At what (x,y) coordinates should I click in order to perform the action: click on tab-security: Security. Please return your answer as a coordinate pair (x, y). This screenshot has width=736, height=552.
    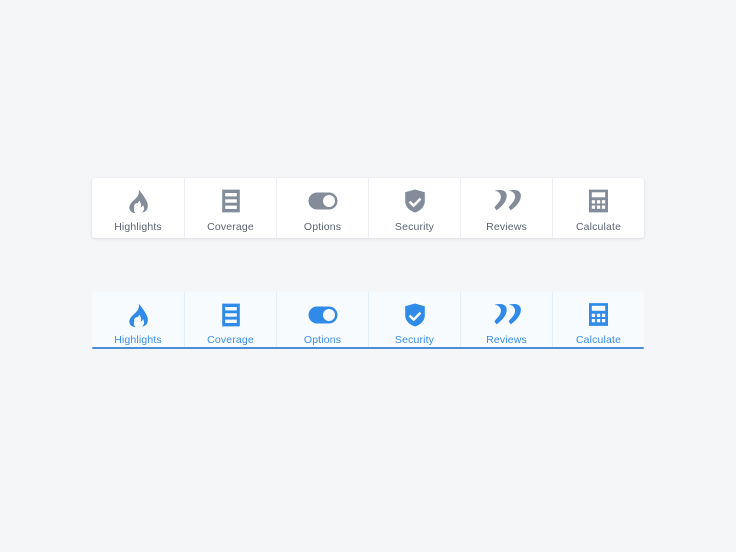
    Looking at the image, I should click on (414, 208).